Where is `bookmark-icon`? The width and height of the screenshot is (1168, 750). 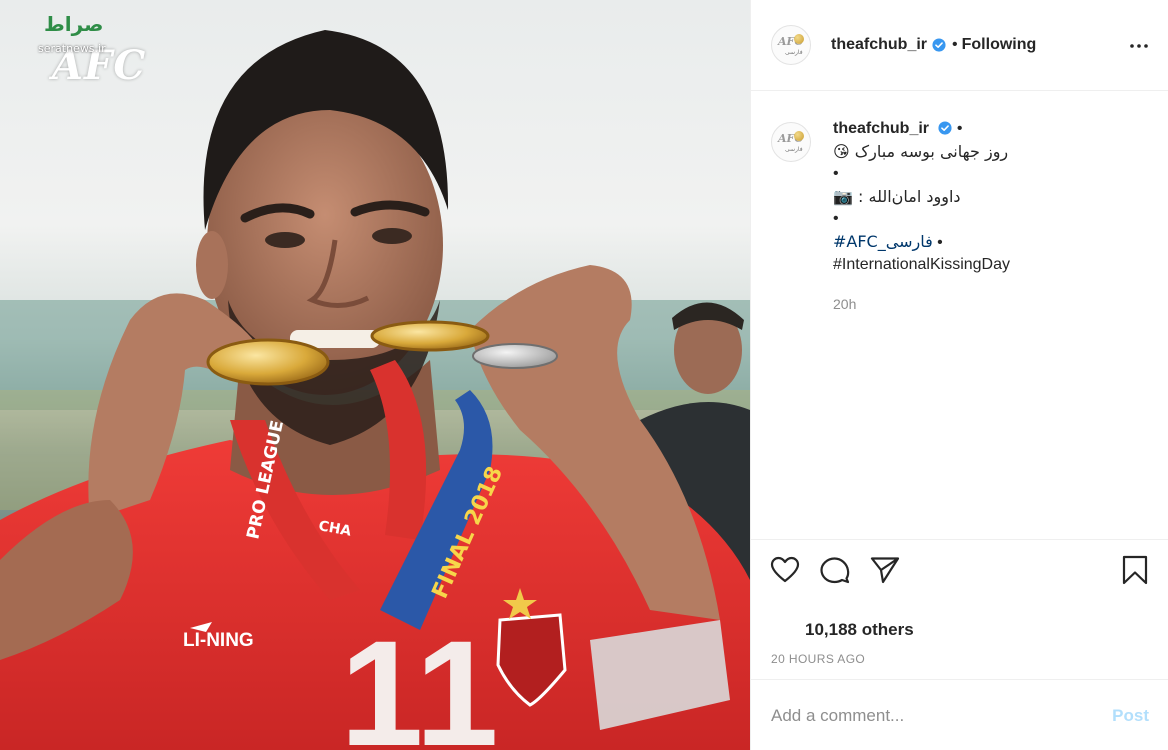
bookmark-icon is located at coordinates (1135, 570).